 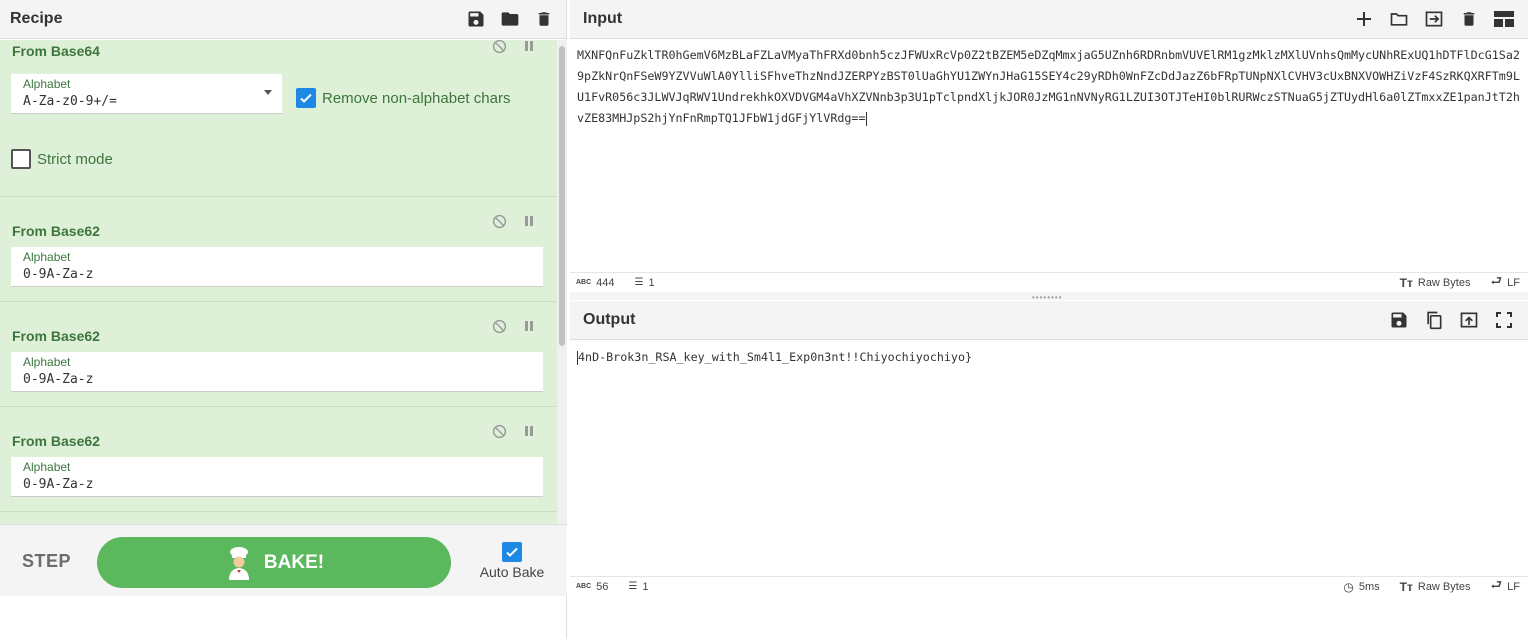 I want to click on folder-icon, so click(x=510, y=19).